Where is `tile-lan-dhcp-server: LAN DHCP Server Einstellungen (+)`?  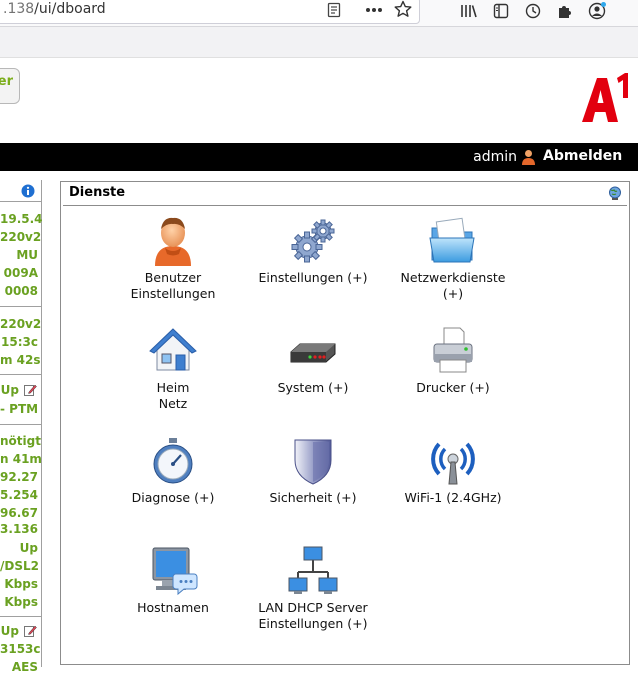 tile-lan-dhcp-server: LAN DHCP Server Einstellungen (+) is located at coordinates (313, 589).